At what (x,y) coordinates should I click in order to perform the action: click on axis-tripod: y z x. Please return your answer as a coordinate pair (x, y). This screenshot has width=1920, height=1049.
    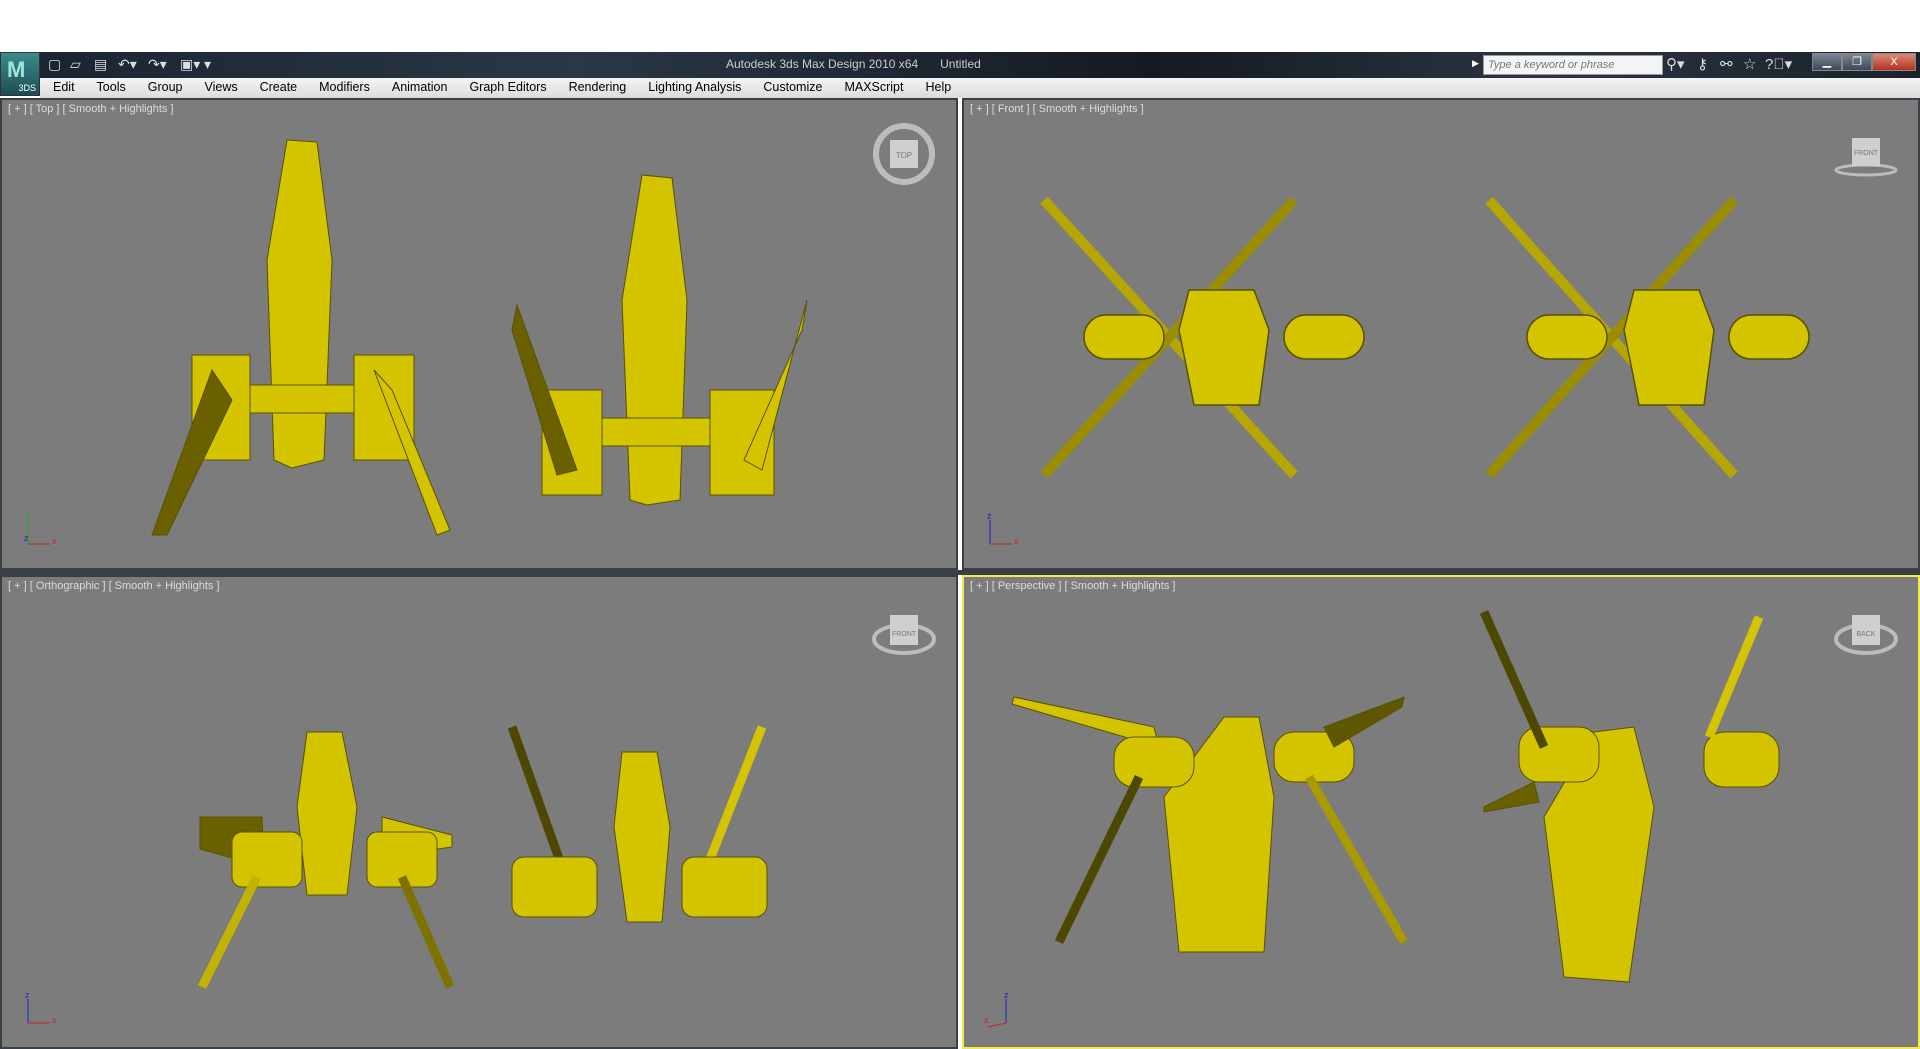
    Looking at the image, I should click on (42, 530).